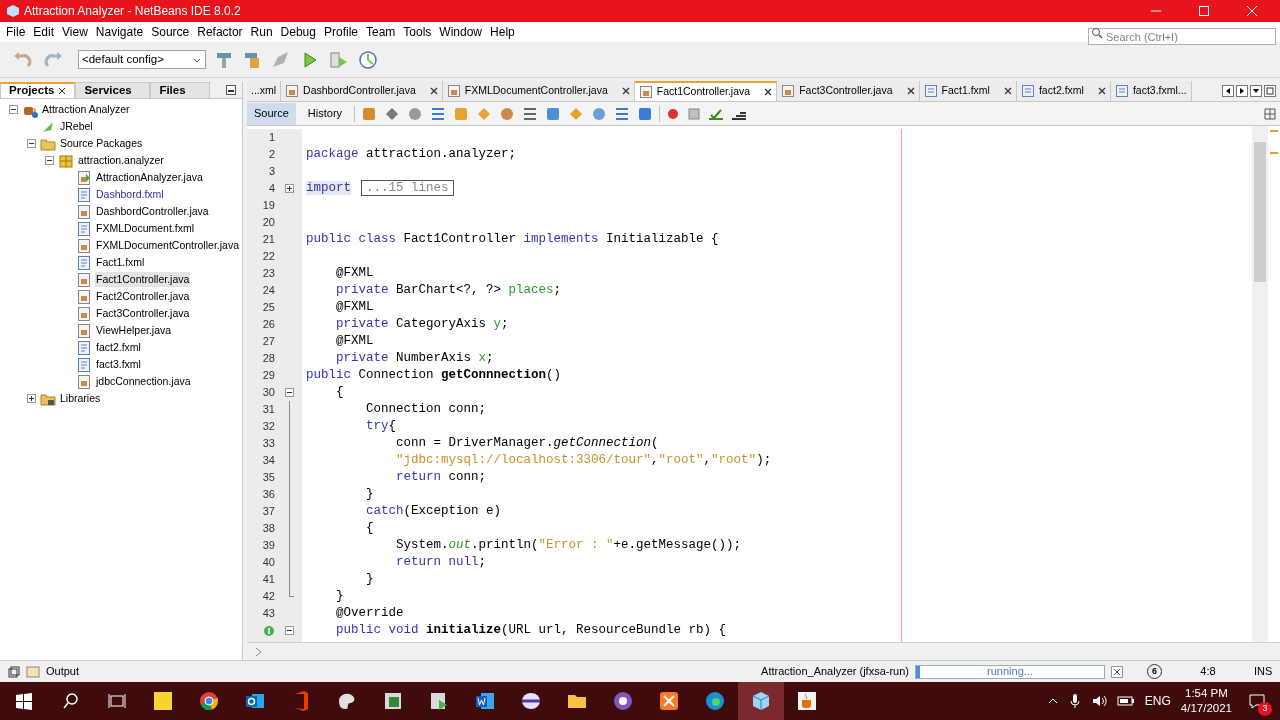 This screenshot has width=1280, height=720. What do you see at coordinates (117, 701) in the screenshot?
I see `task-view-icon` at bounding box center [117, 701].